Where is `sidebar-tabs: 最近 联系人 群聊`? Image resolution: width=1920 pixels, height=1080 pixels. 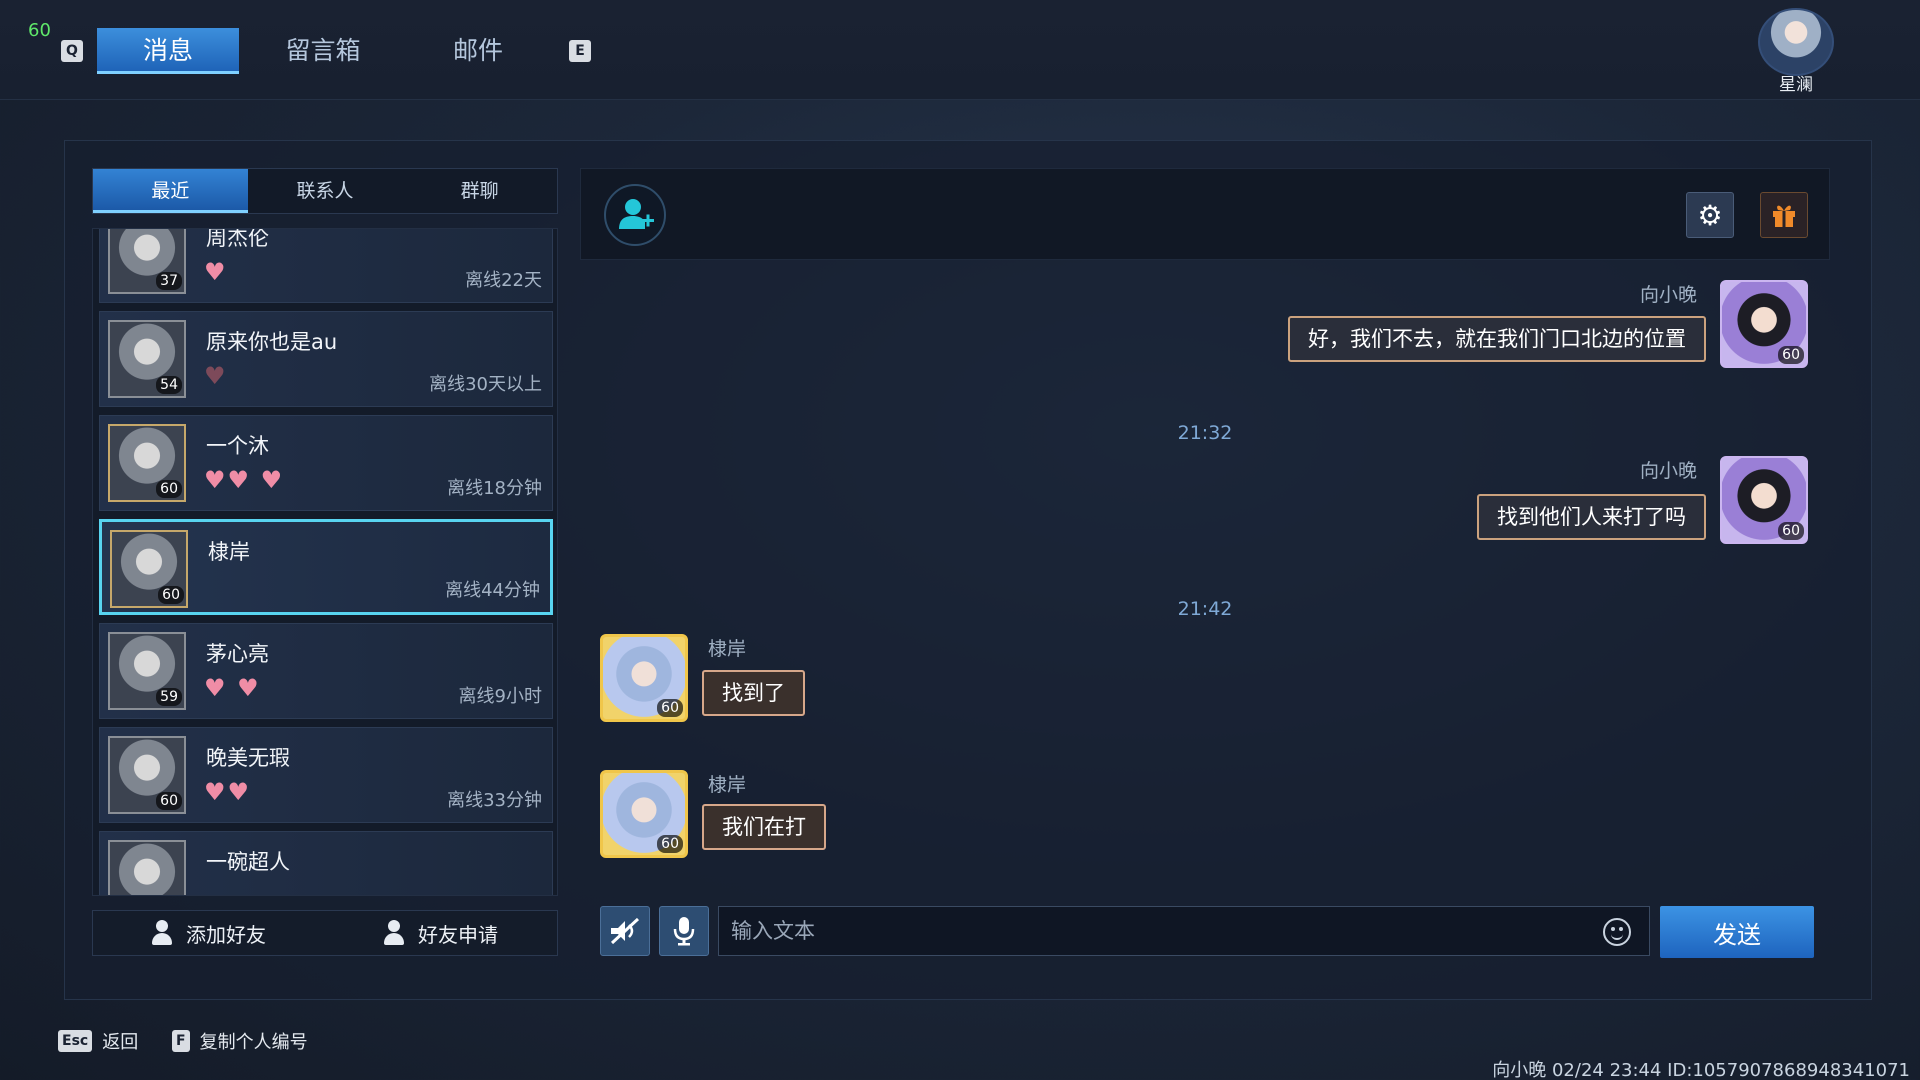
sidebar-tabs: 最近 联系人 群聊 is located at coordinates (325, 191).